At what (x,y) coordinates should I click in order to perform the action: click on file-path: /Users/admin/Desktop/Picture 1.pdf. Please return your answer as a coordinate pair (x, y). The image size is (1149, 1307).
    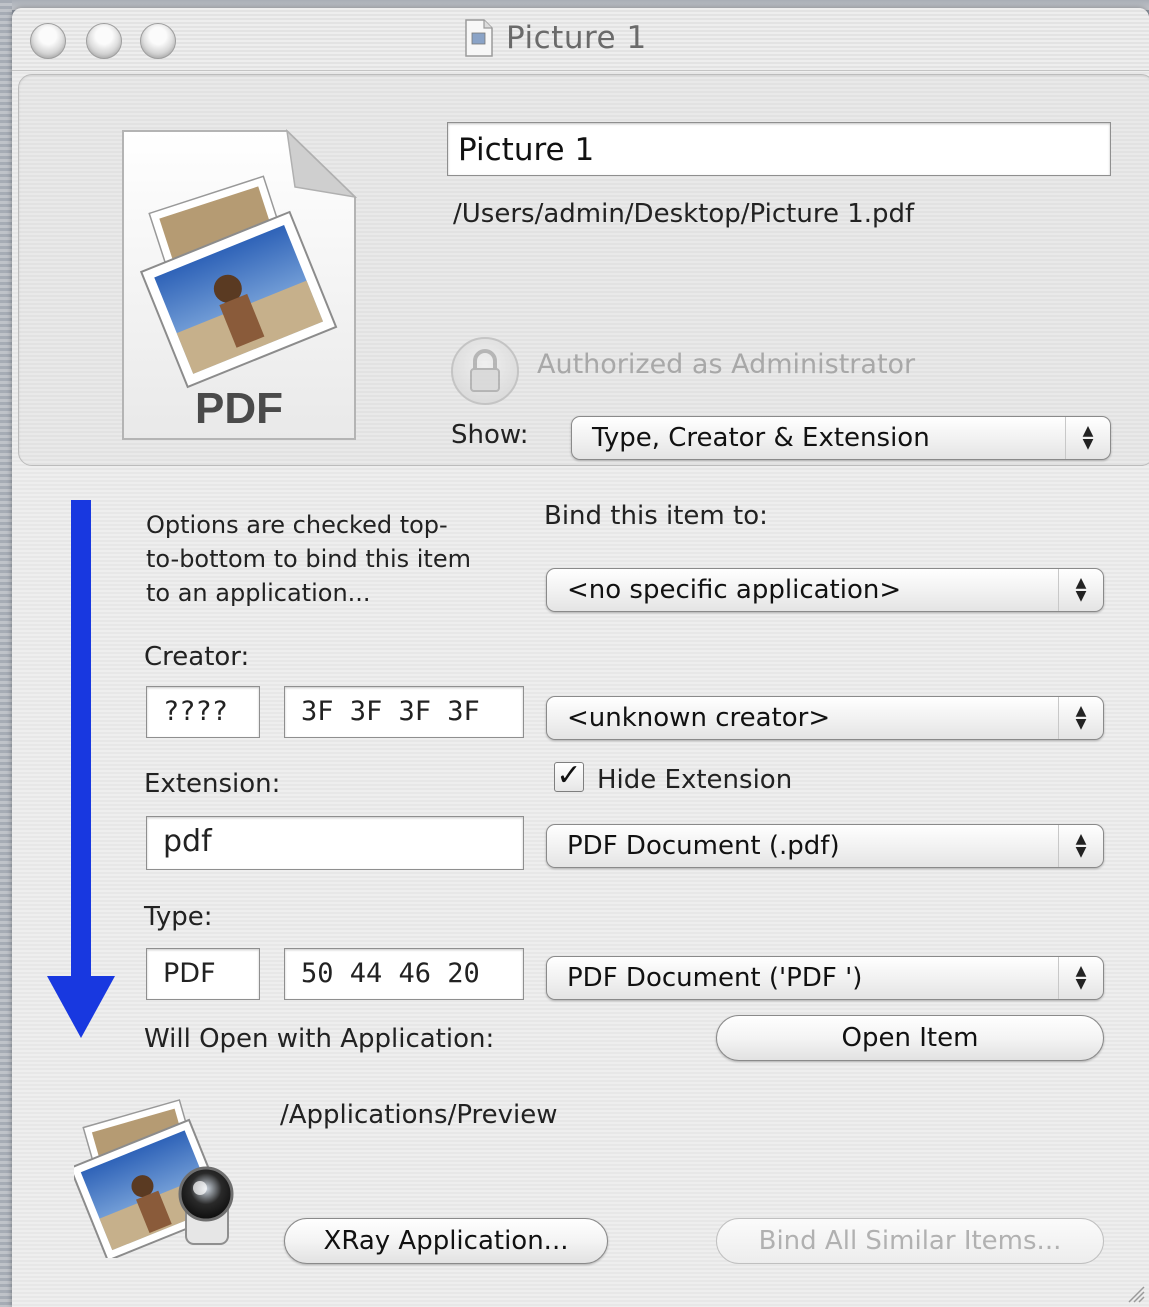
    Looking at the image, I should click on (684, 214).